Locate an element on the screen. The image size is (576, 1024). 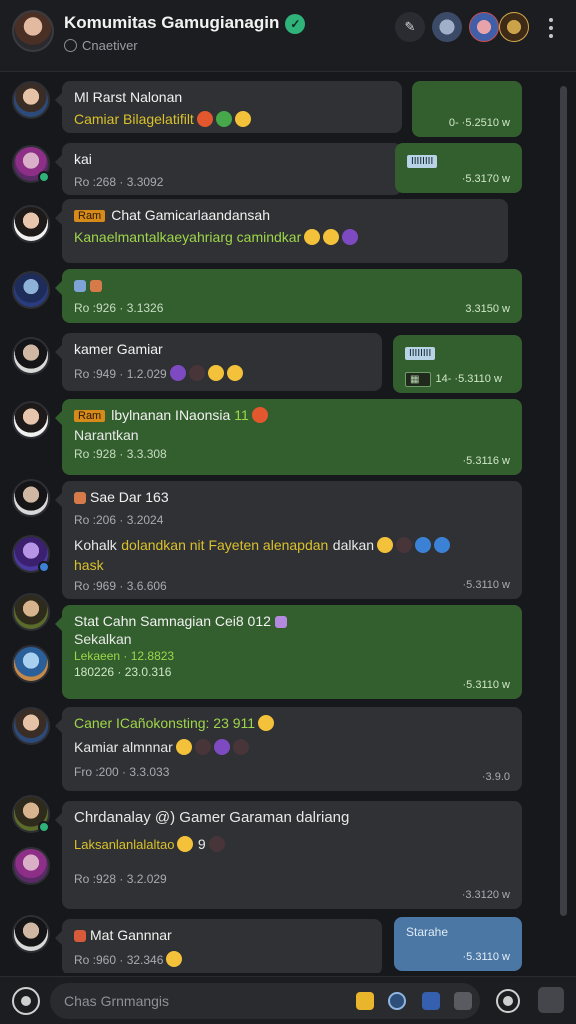
sticker-icon is located at coordinates (80, 936).